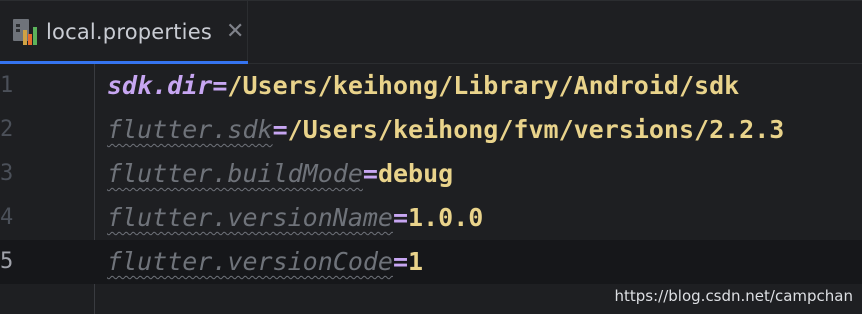 The image size is (862, 314). What do you see at coordinates (7, 173) in the screenshot?
I see `line-number: 3` at bounding box center [7, 173].